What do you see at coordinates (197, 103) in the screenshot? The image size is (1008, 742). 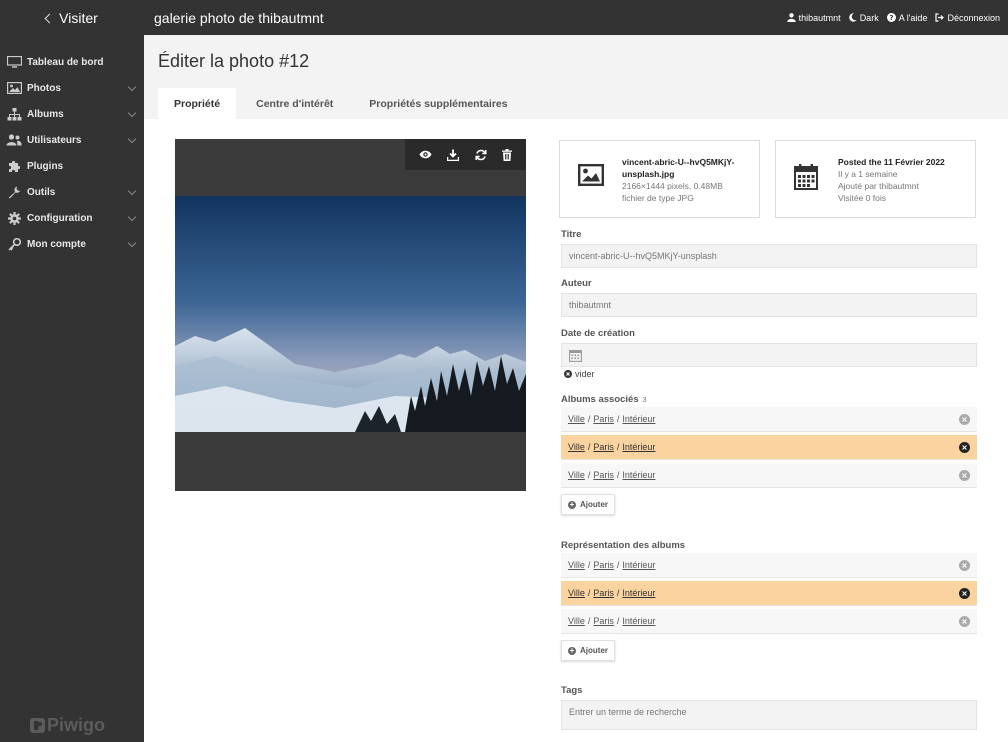 I see `tab-properties: Propriété` at bounding box center [197, 103].